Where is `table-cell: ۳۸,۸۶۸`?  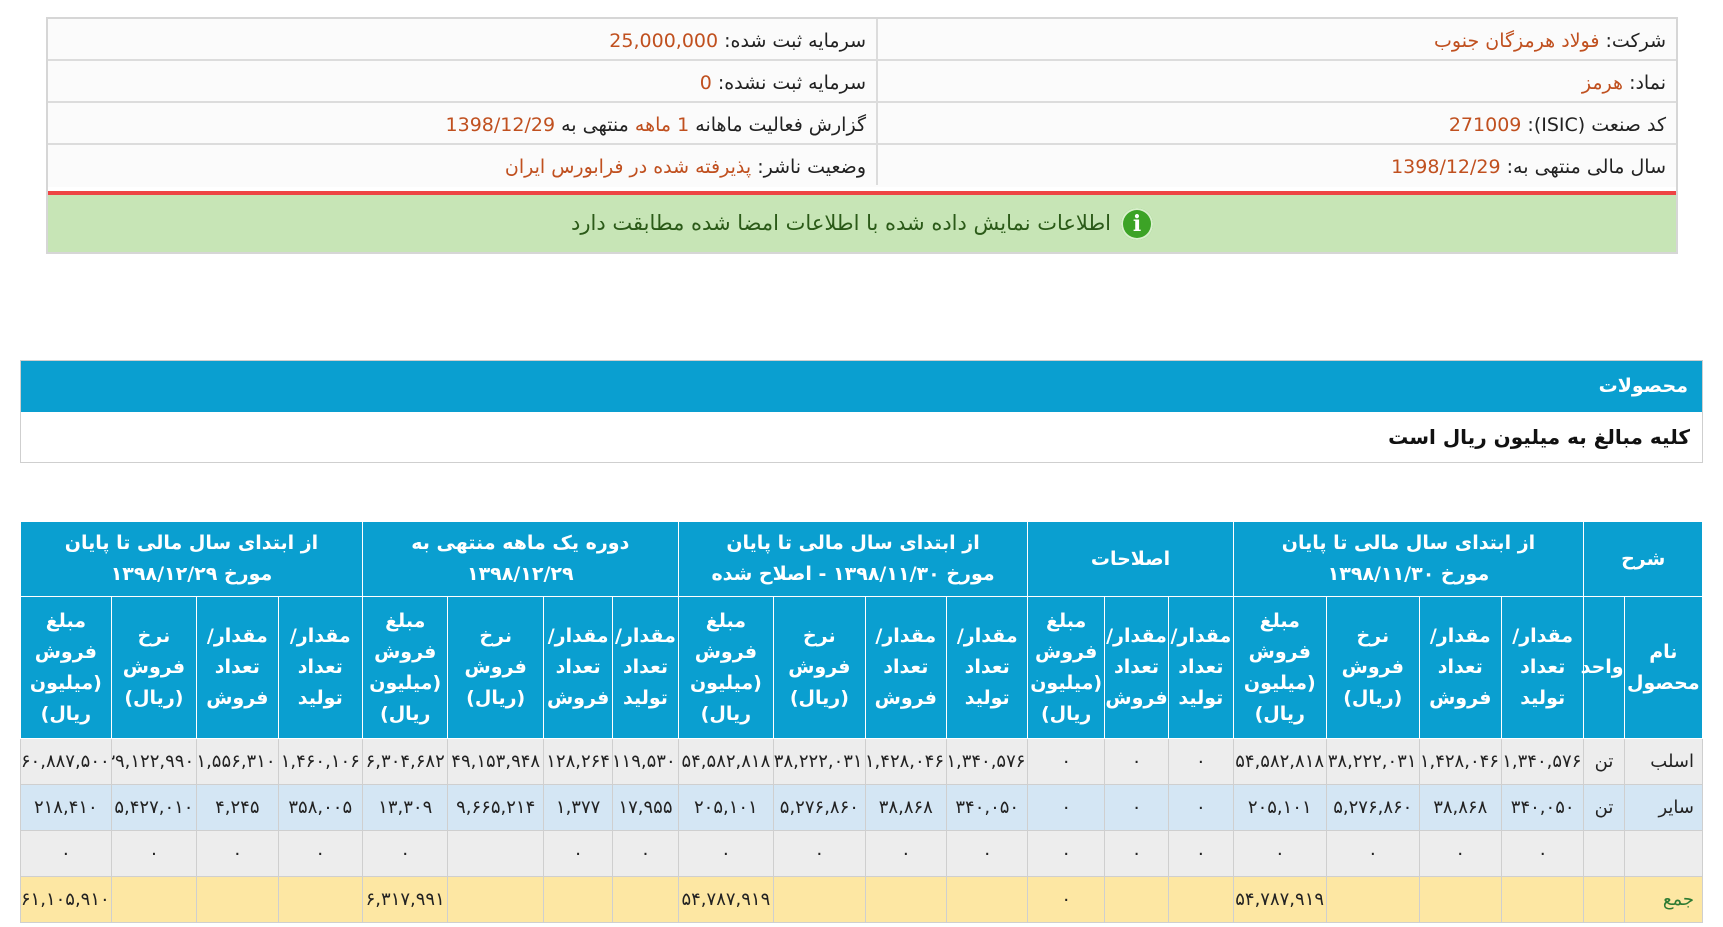
table-cell: ۳۸,۸۶۸ is located at coordinates (906, 807).